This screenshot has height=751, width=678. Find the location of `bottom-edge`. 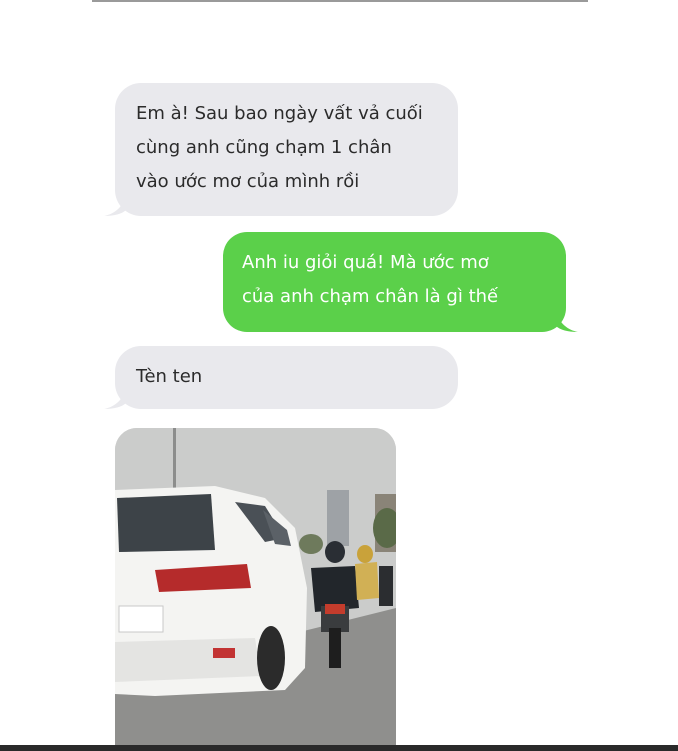

bottom-edge is located at coordinates (339, 748).